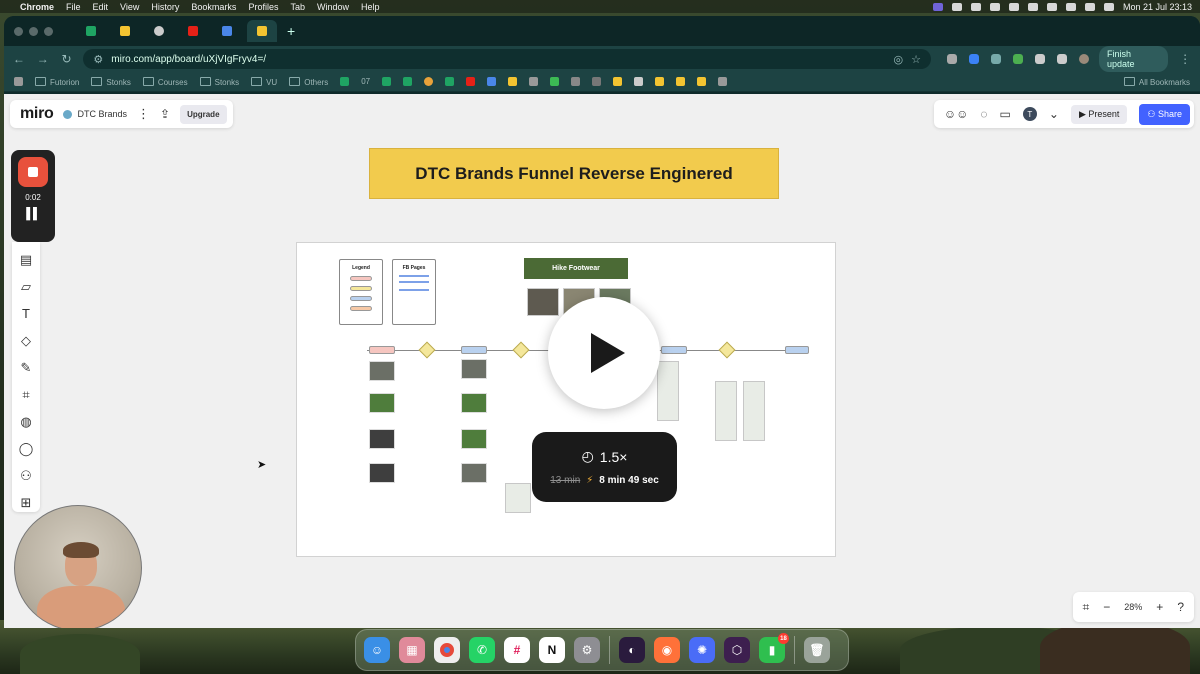 The image size is (1200, 674). Describe the element at coordinates (1180, 607) in the screenshot. I see `help-icon: ?` at that location.